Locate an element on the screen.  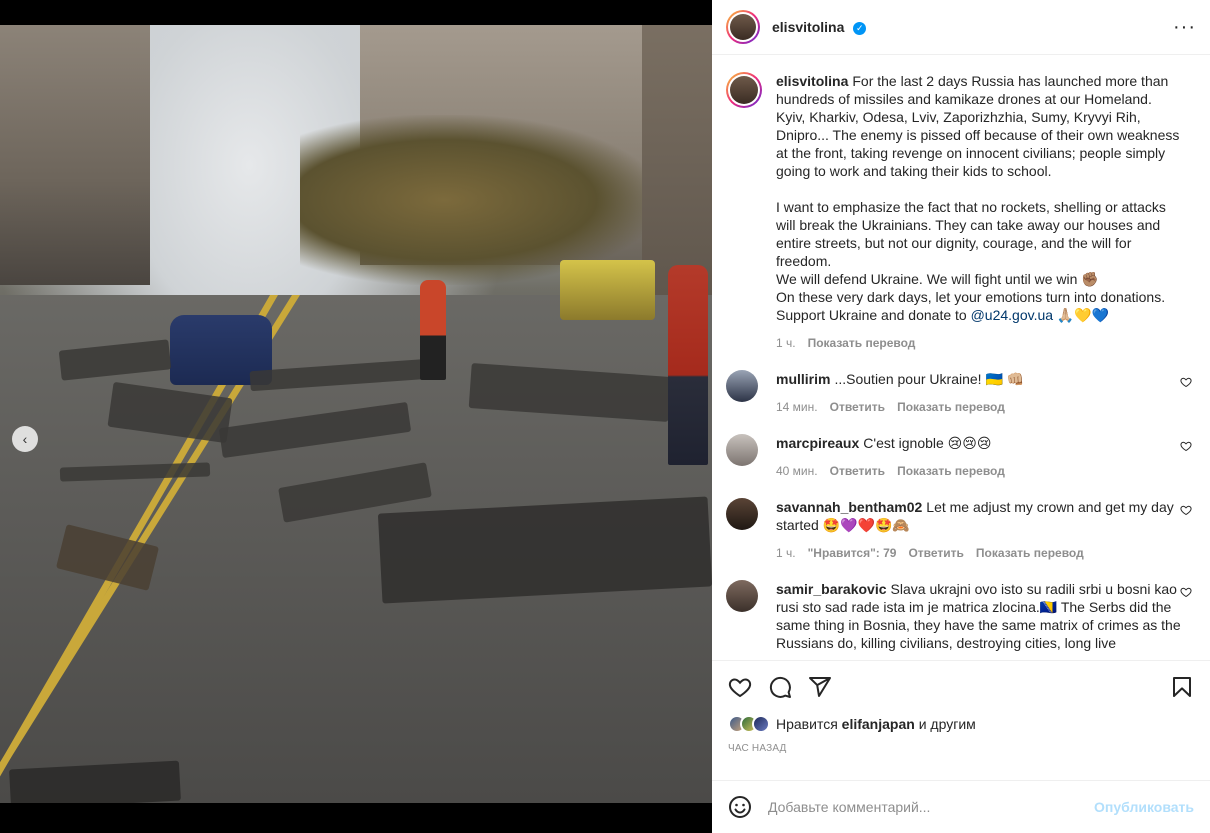
post-header: elisvitolina ✓ ··· is located at coordinates (961, 27).